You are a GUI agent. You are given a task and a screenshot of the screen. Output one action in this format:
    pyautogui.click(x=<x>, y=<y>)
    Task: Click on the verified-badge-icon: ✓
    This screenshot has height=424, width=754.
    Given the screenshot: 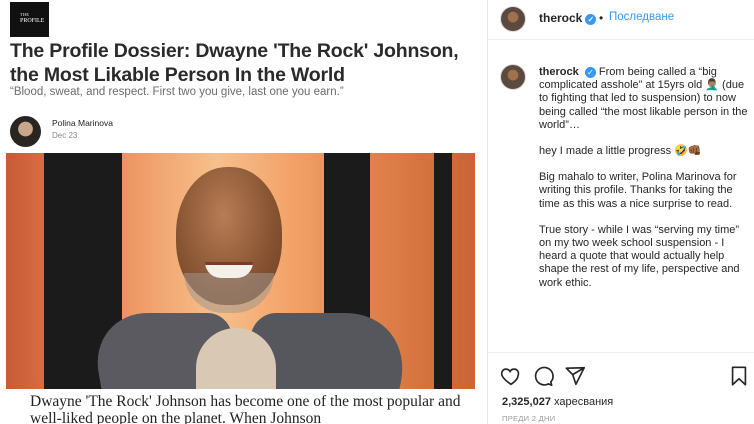 What is the action you would take?
    pyautogui.click(x=591, y=19)
    